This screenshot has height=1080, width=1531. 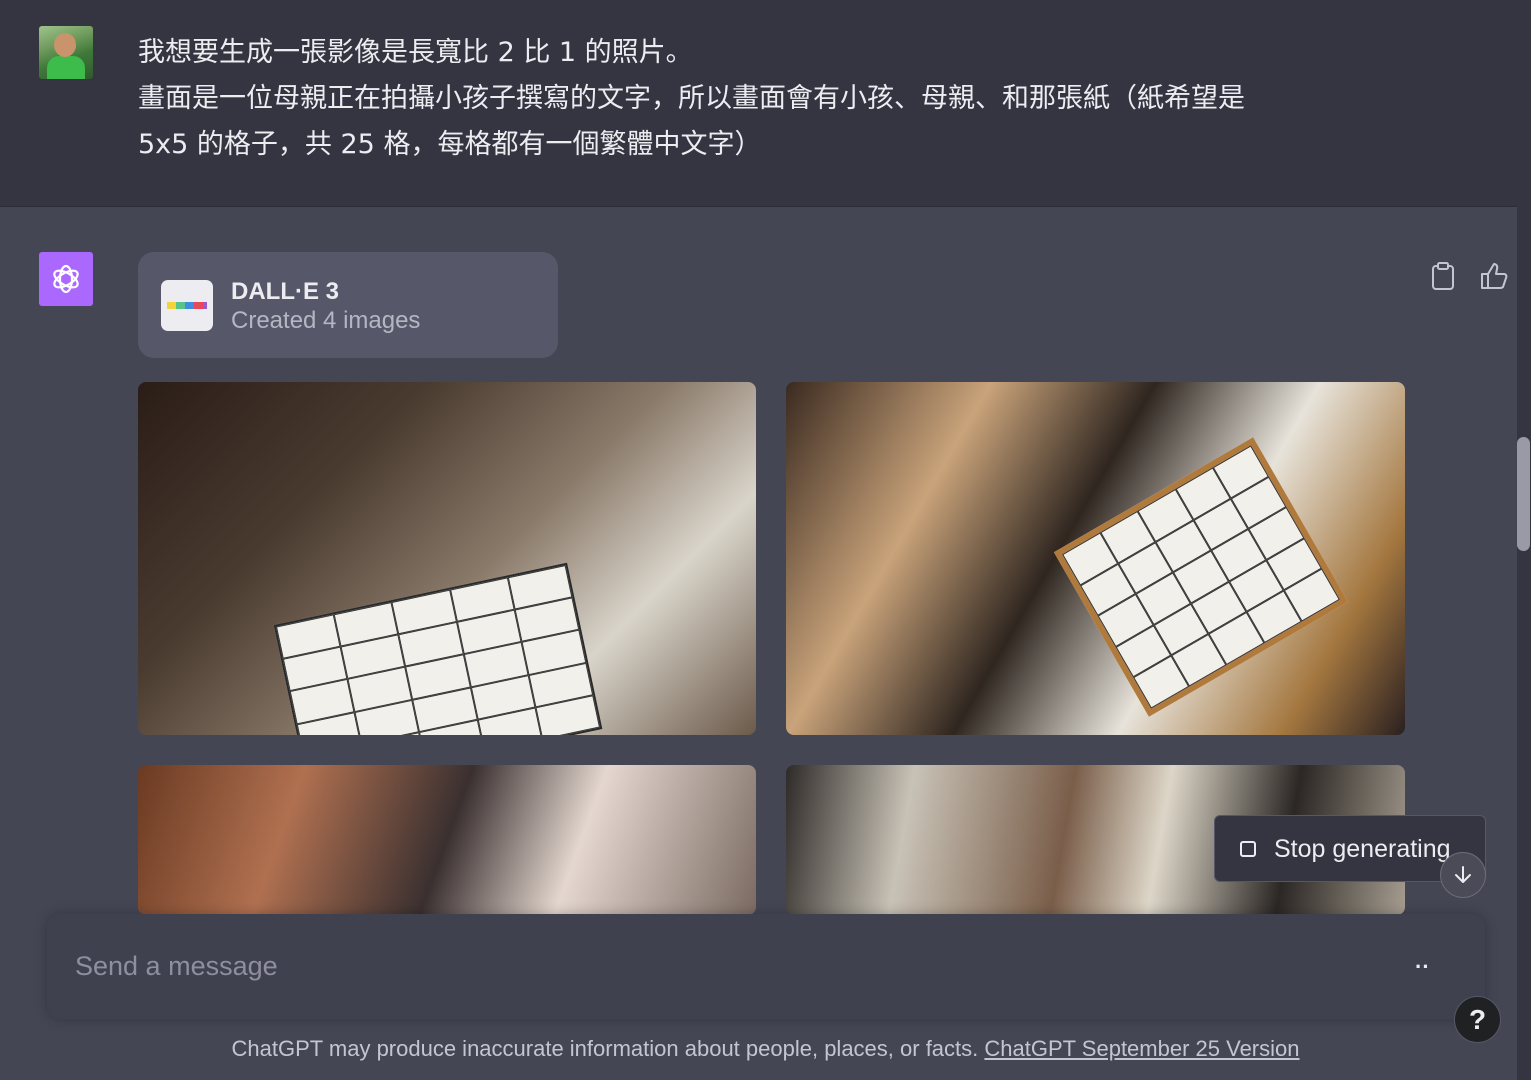 What do you see at coordinates (187, 305) in the screenshot?
I see `dalle-icon` at bounding box center [187, 305].